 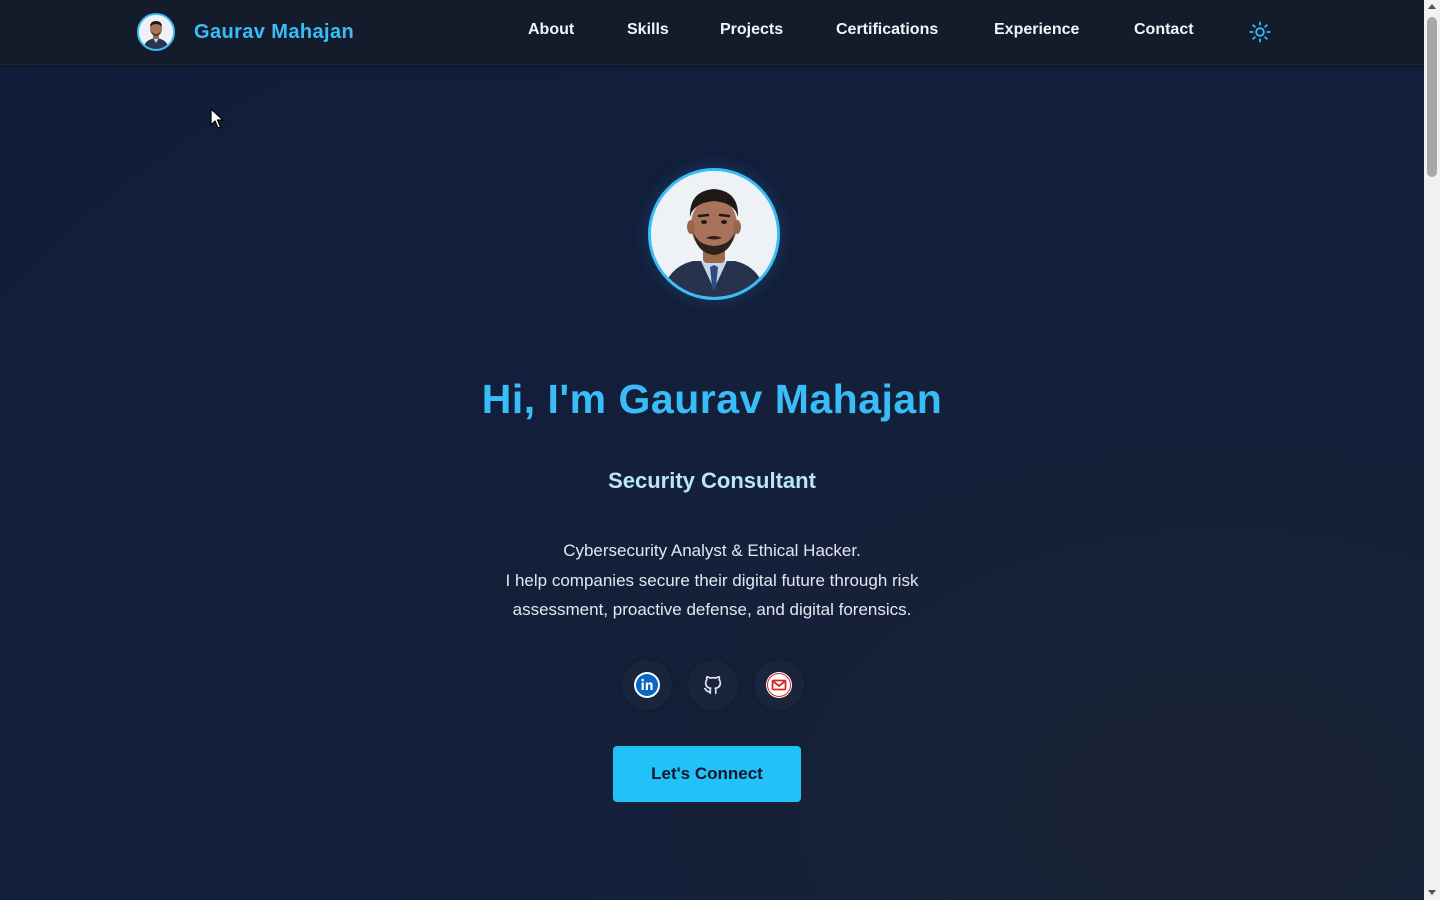 What do you see at coordinates (707, 774) in the screenshot?
I see `lets-connect-button: Let's Connect` at bounding box center [707, 774].